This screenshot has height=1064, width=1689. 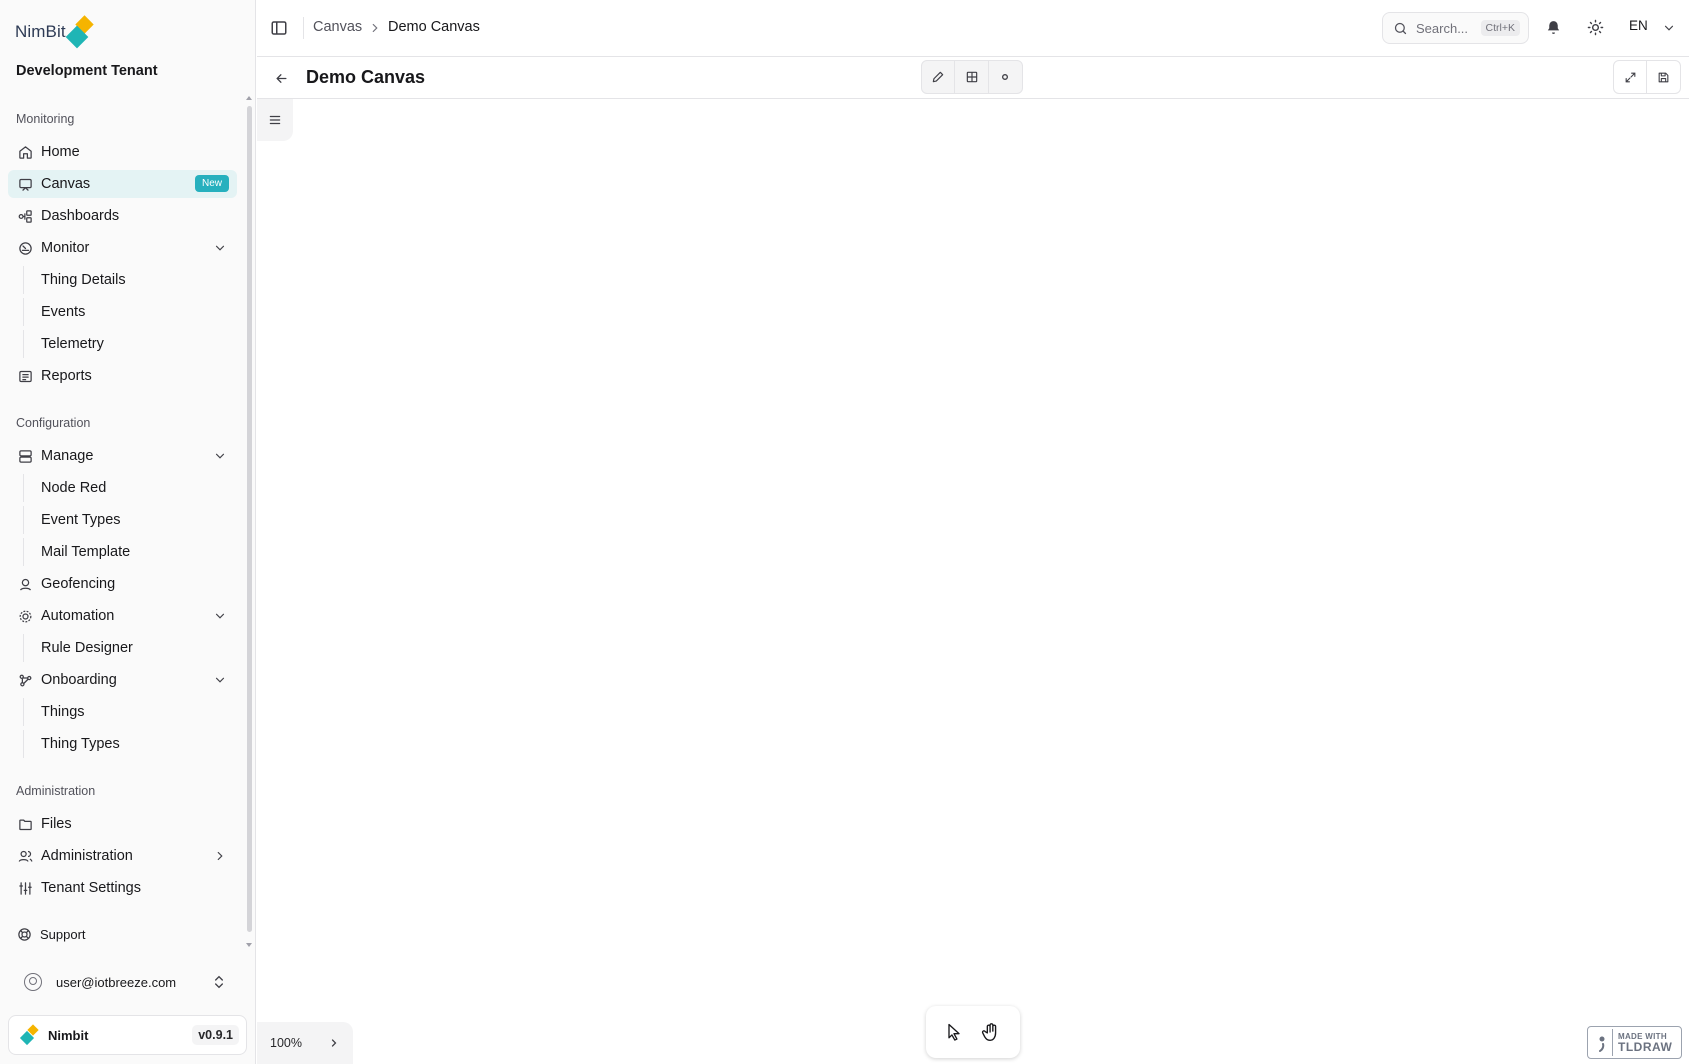 What do you see at coordinates (122, 680) in the screenshot?
I see `sidebar-item-onboarding: Onboarding` at bounding box center [122, 680].